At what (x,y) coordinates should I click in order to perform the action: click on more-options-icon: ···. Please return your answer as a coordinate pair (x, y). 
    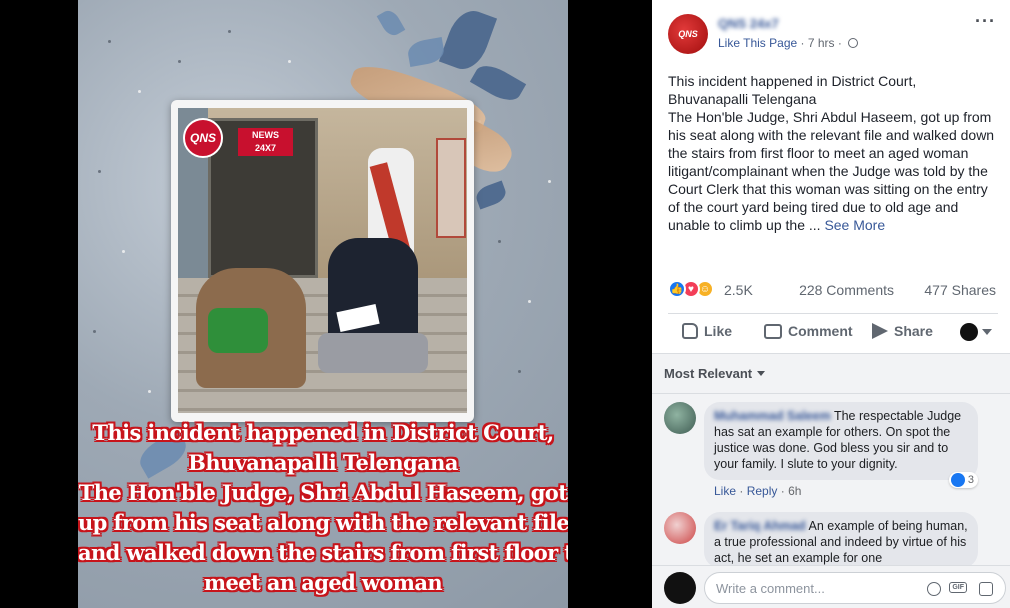
    Looking at the image, I should click on (985, 21).